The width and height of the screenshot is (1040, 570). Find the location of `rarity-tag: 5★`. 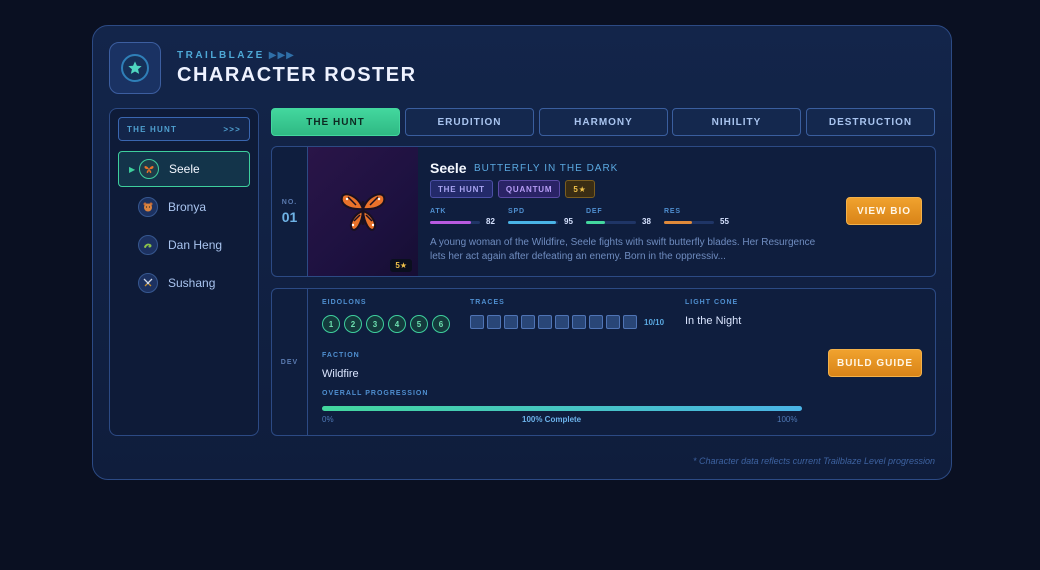

rarity-tag: 5★ is located at coordinates (580, 189).